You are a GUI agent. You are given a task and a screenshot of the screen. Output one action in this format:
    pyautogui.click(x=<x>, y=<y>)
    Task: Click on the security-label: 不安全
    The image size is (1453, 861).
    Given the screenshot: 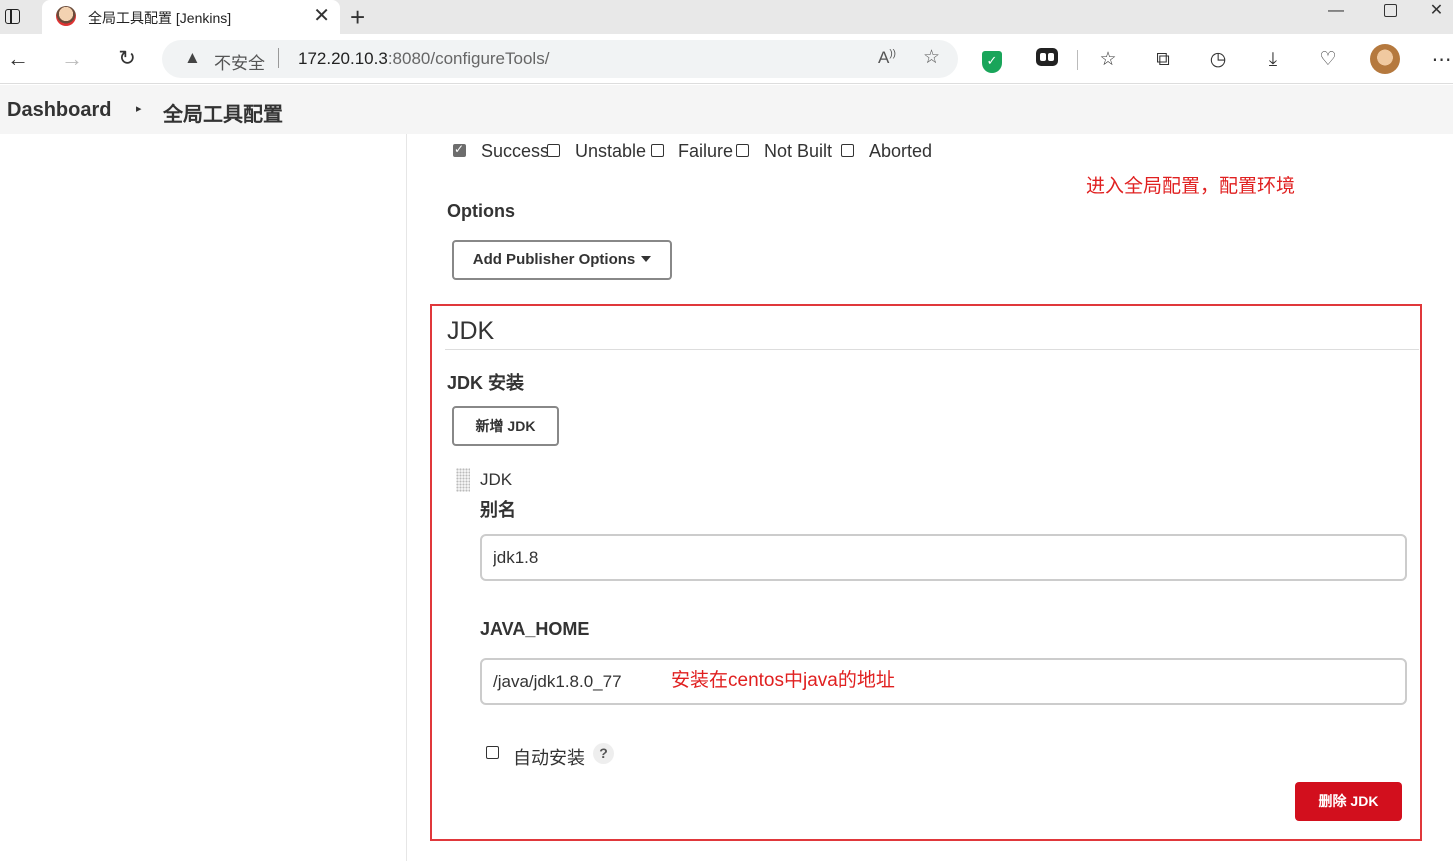 What is the action you would take?
    pyautogui.click(x=239, y=61)
    